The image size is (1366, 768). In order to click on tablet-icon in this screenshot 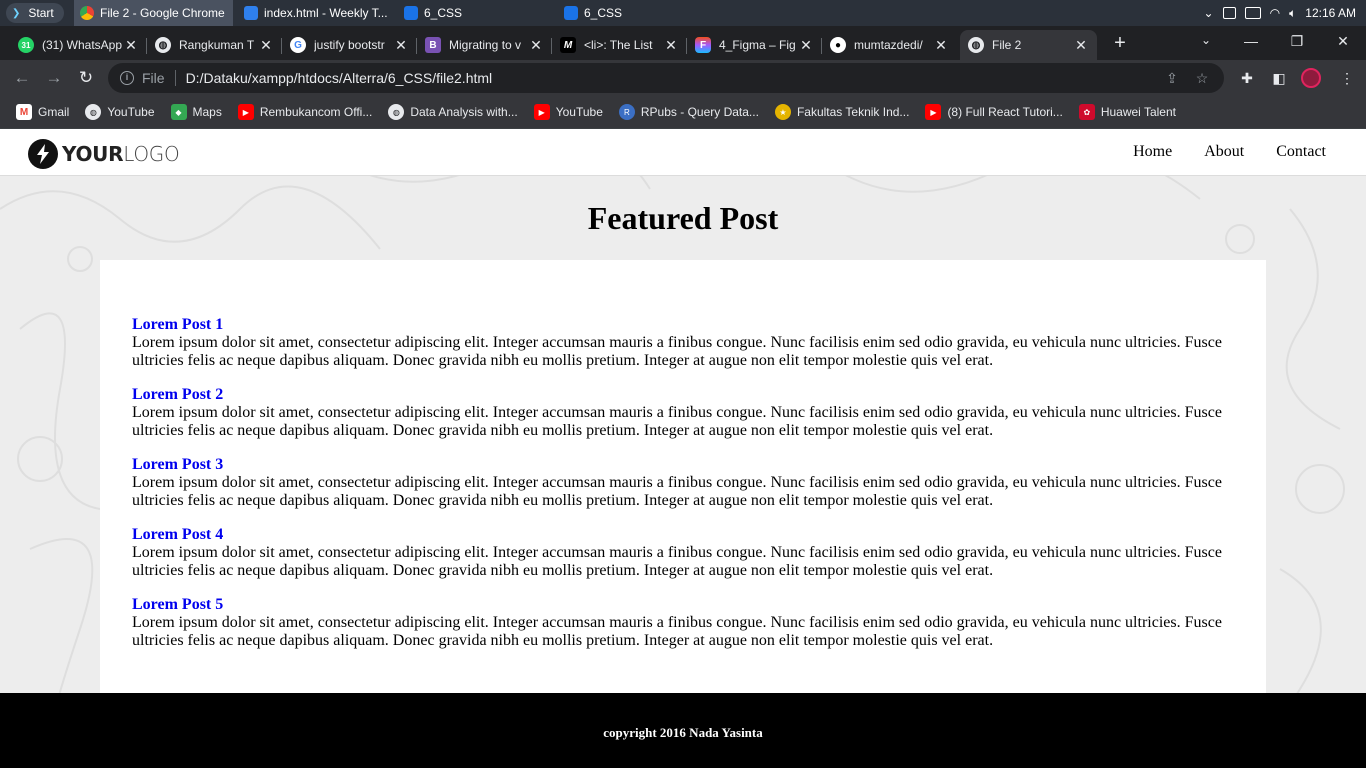, I will do `click(1229, 13)`.